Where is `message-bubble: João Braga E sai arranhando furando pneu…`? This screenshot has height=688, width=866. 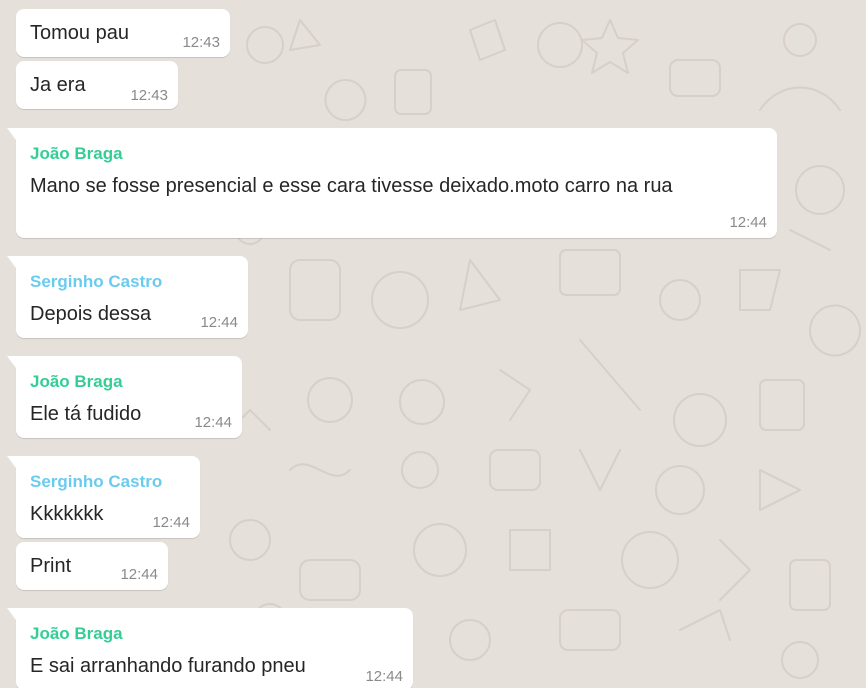
message-bubble: João Braga E sai arranhando furando pneu… is located at coordinates (210, 648).